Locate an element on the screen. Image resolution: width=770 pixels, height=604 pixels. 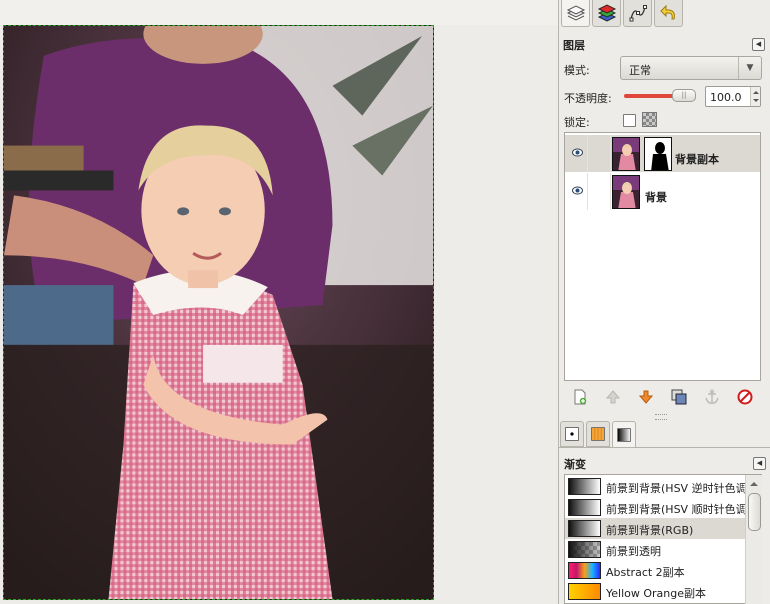
layer-row-background-copy: 背景副本 is located at coordinates (662, 153).